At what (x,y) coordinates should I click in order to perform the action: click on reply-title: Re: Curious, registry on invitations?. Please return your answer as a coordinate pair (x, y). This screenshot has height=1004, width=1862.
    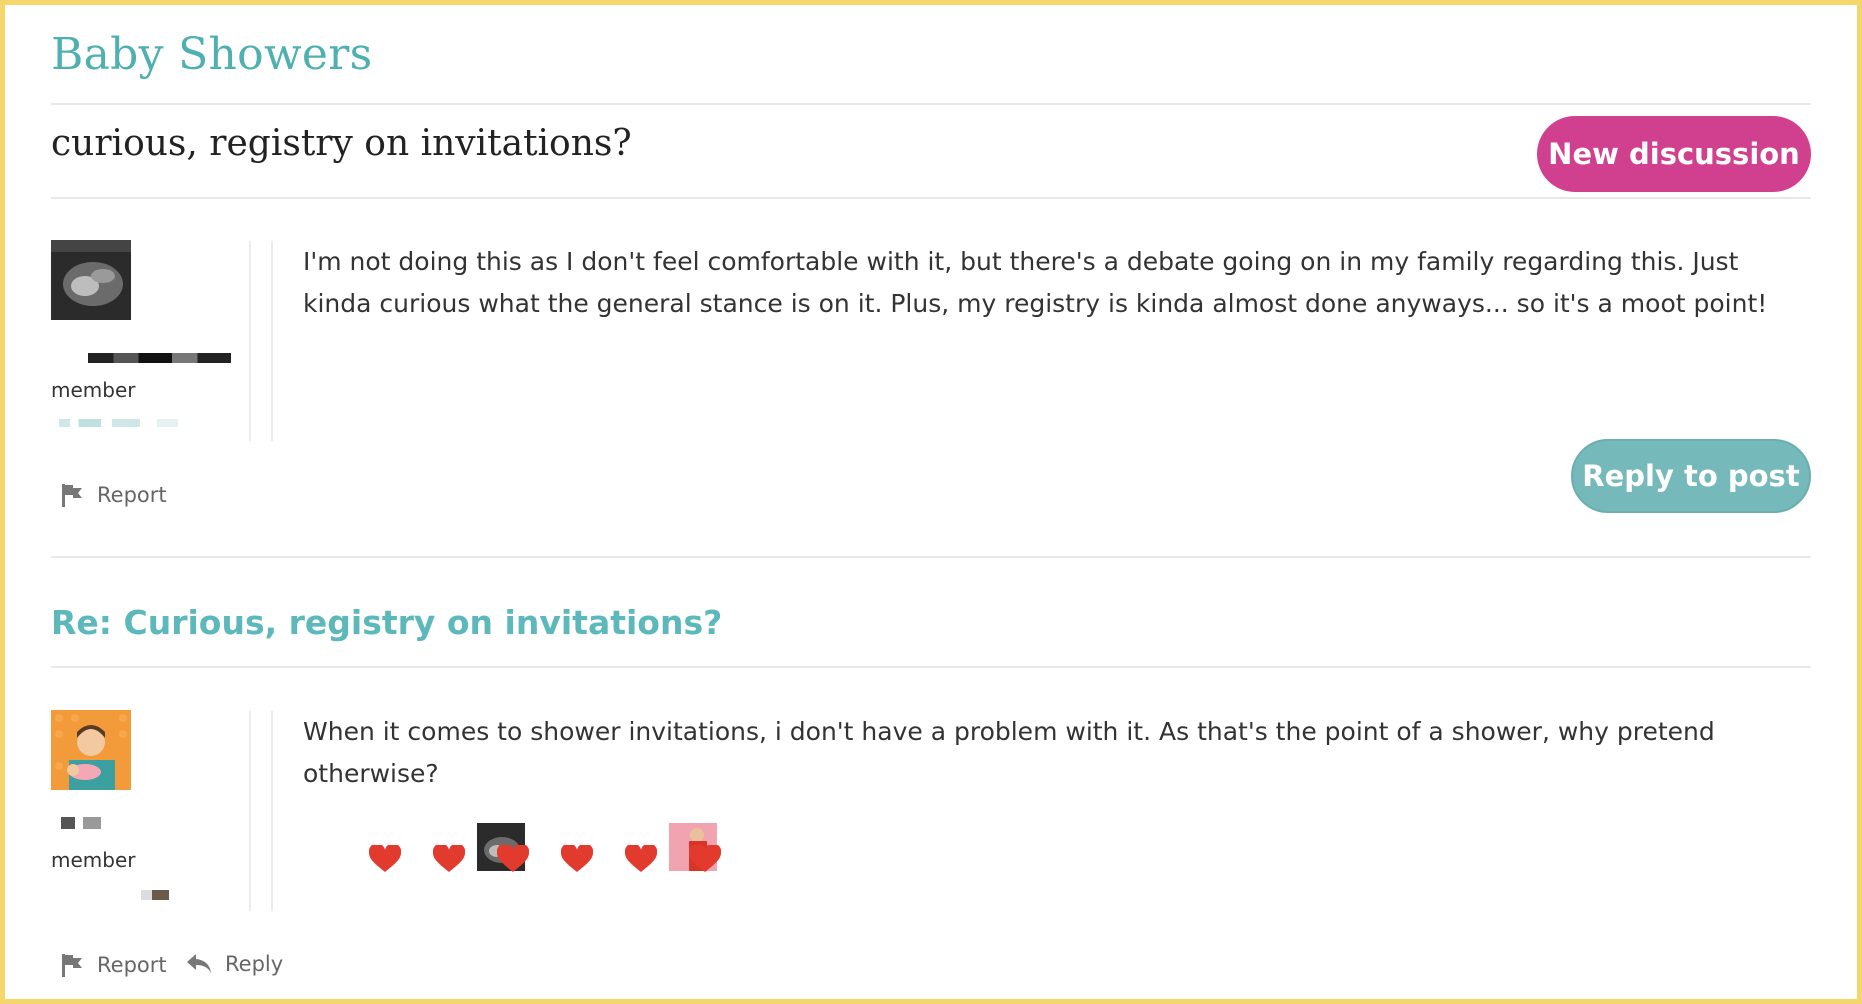
    Looking at the image, I should click on (386, 622).